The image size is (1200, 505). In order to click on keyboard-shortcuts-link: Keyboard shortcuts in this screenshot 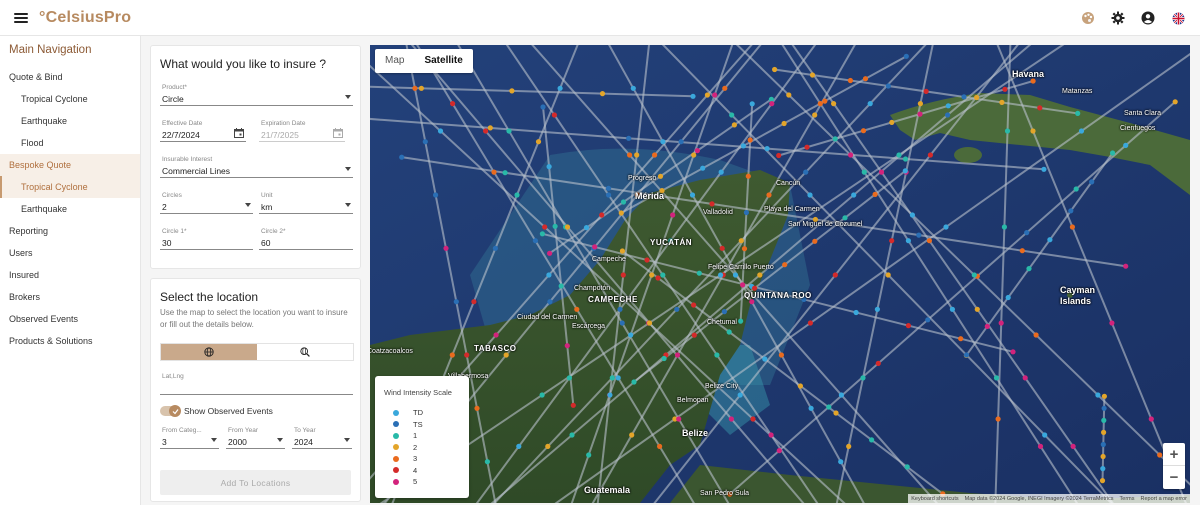, I will do `click(934, 499)`.